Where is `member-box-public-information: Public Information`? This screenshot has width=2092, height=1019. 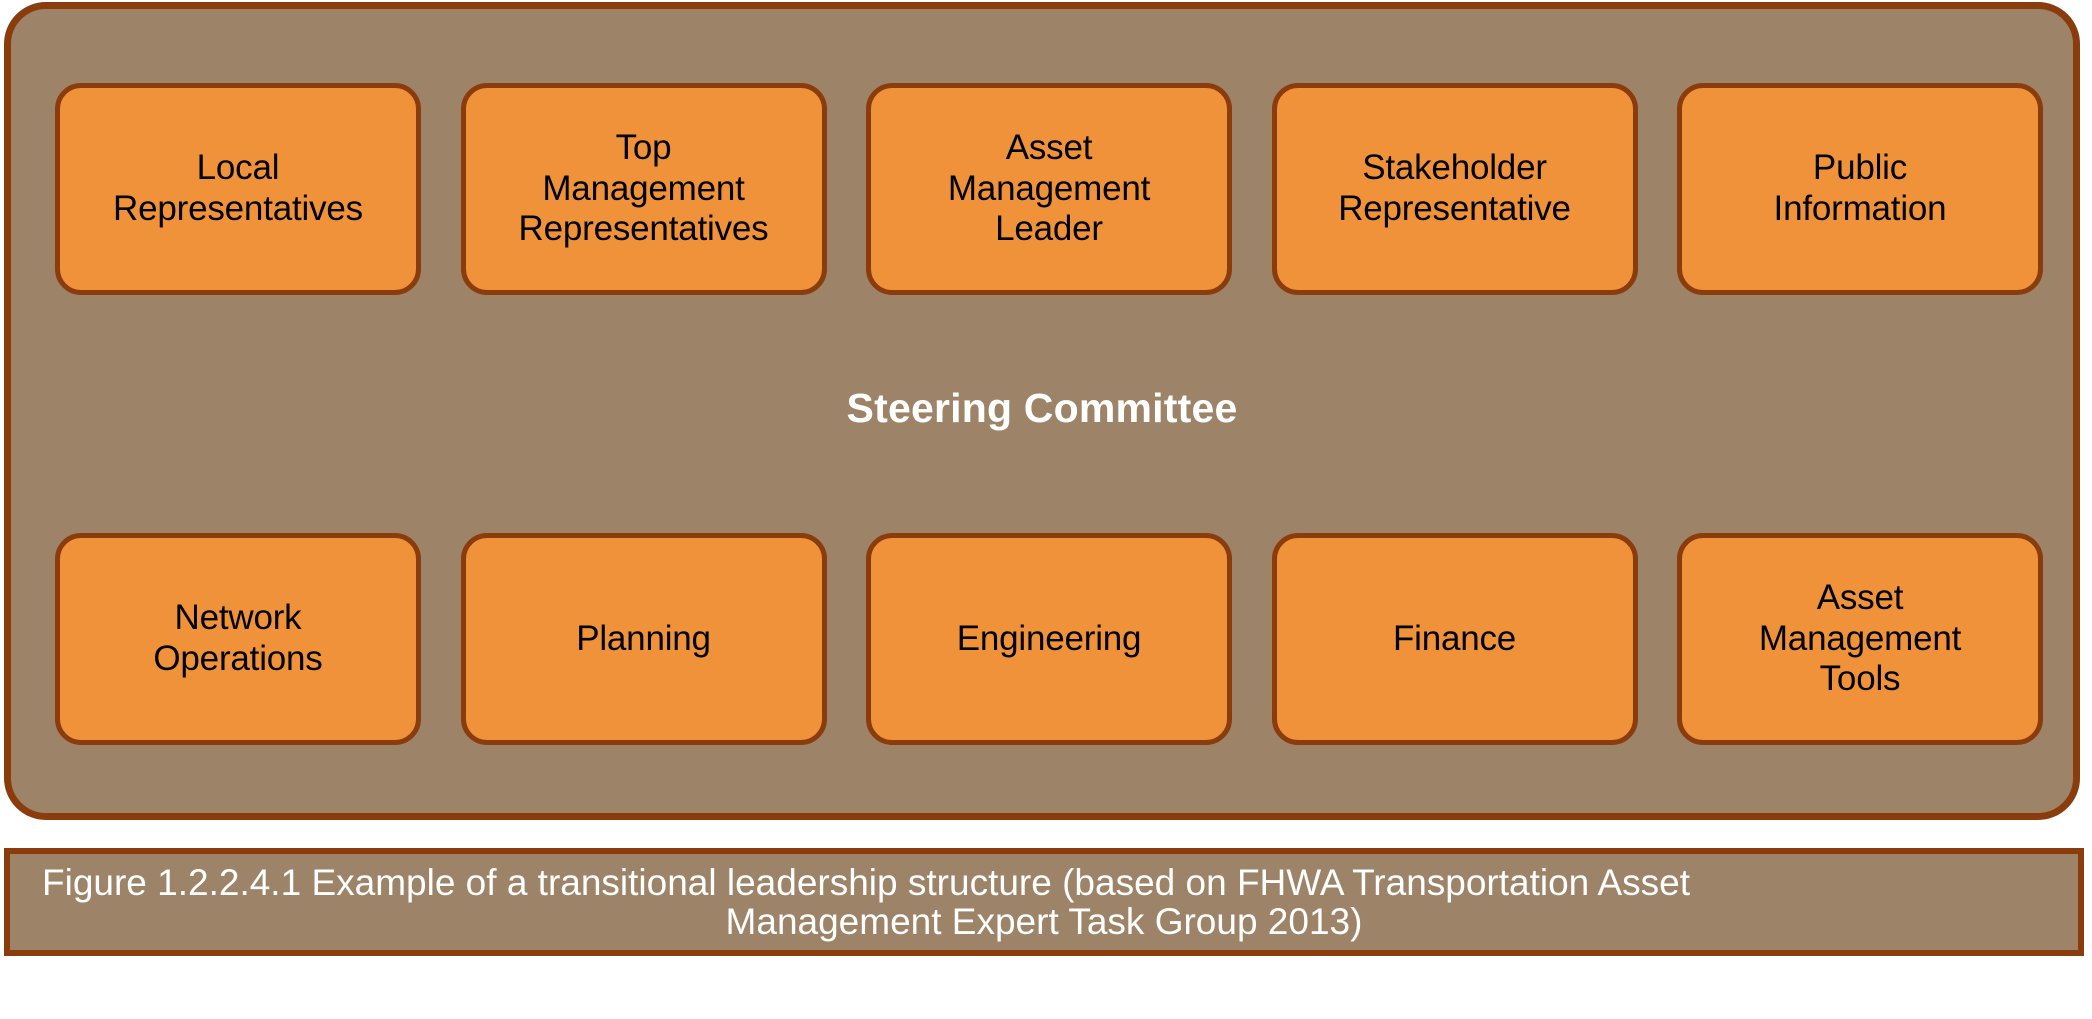
member-box-public-information: Public Information is located at coordinates (1860, 189).